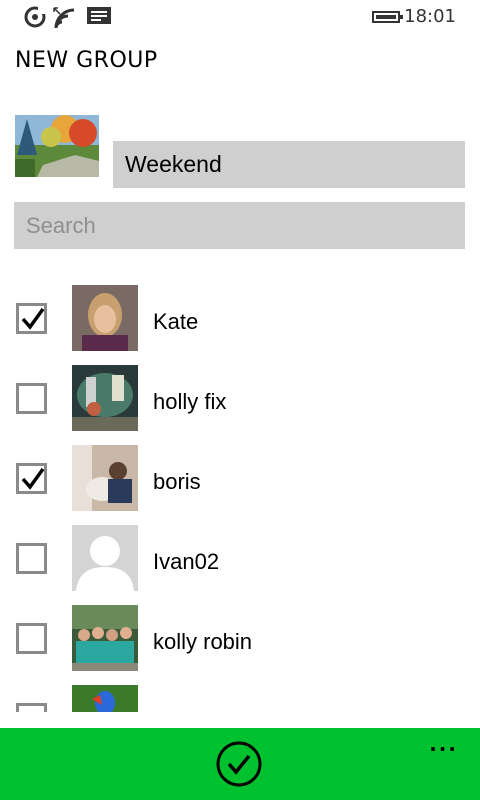 Image resolution: width=480 pixels, height=800 pixels. I want to click on contact-name: G, so click(161, 710).